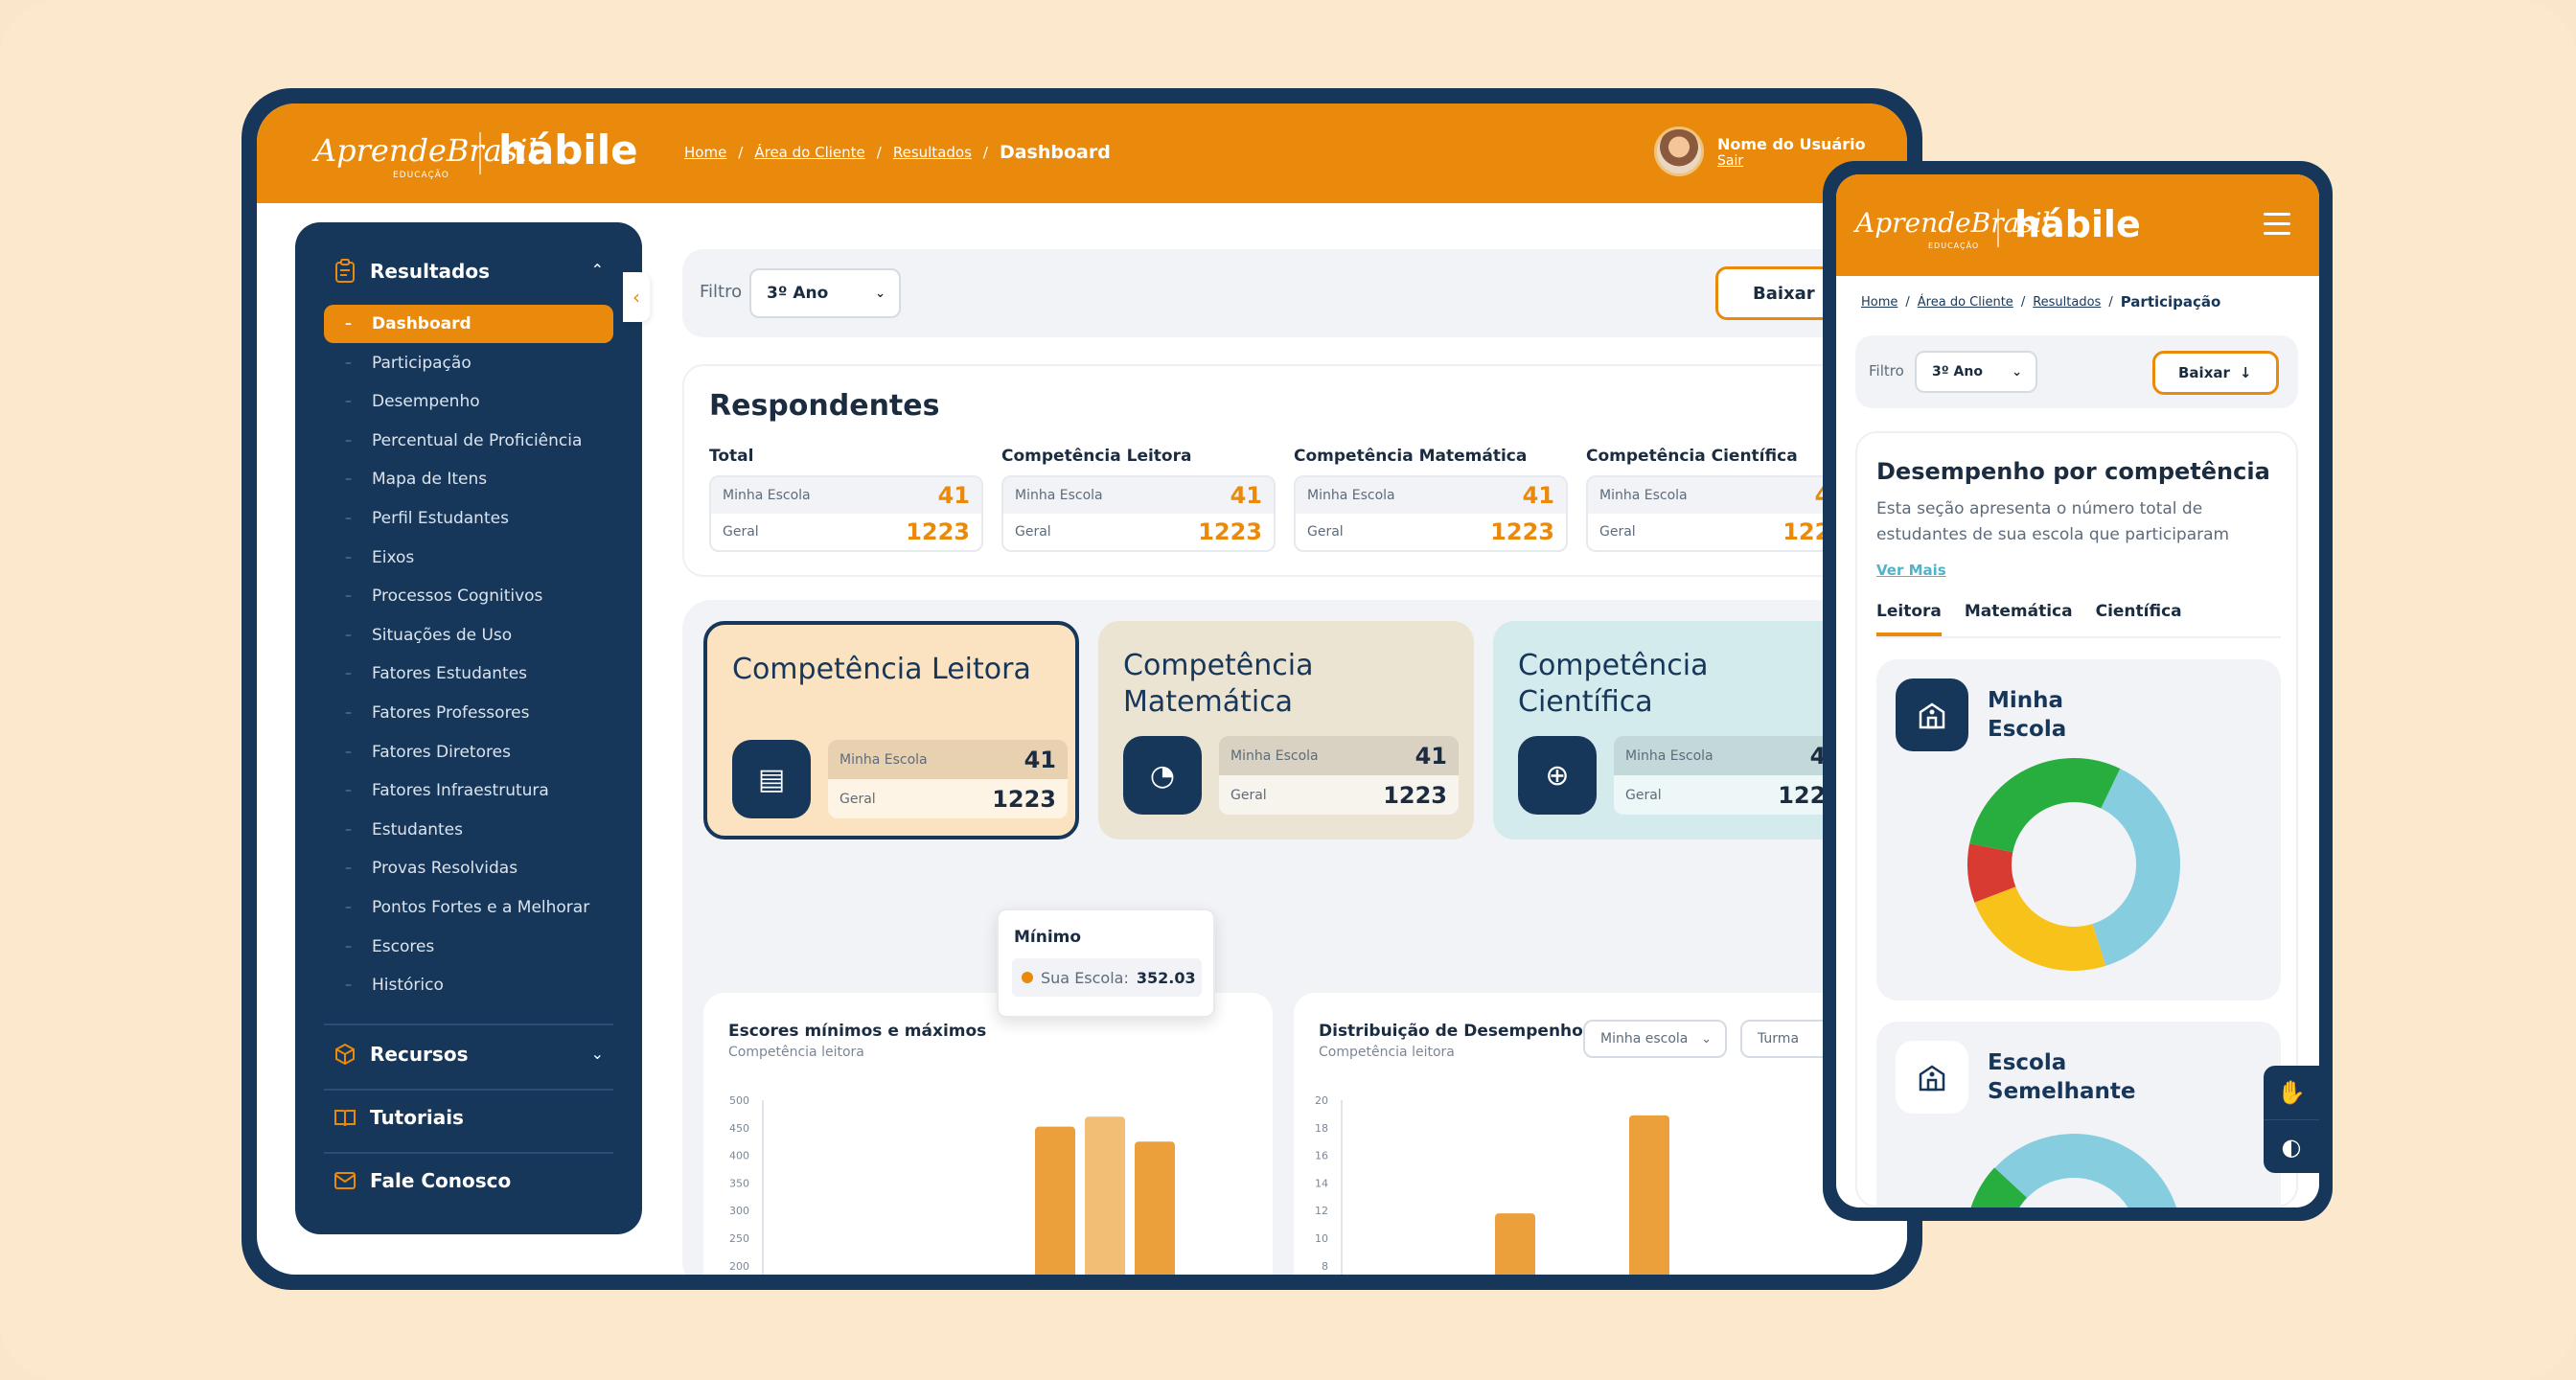  I want to click on sidebar-item: Fatores Diretores, so click(468, 752).